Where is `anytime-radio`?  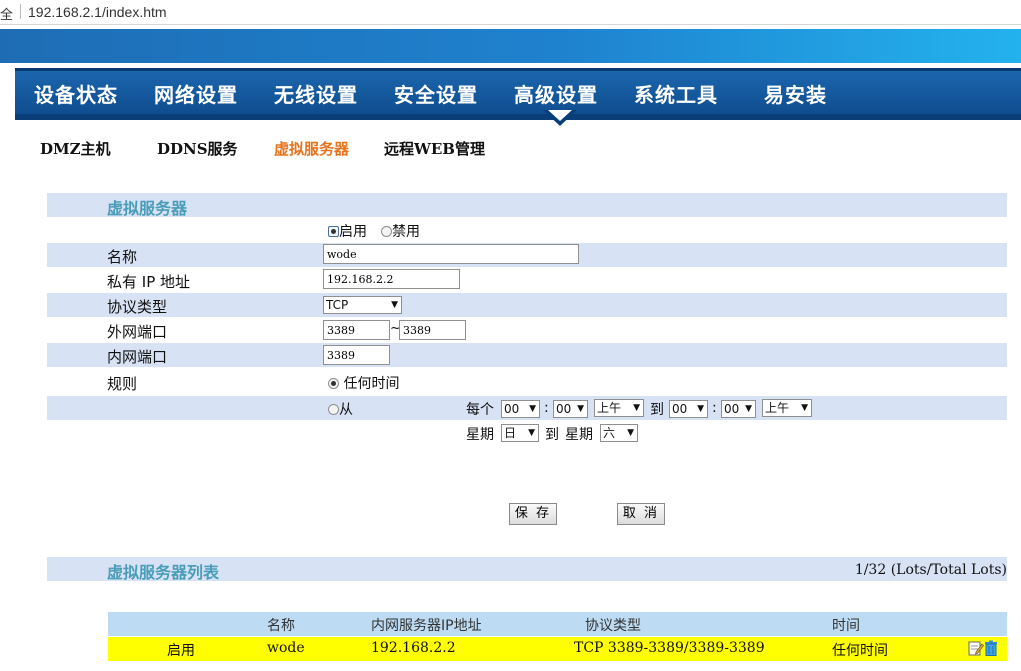 anytime-radio is located at coordinates (333, 383).